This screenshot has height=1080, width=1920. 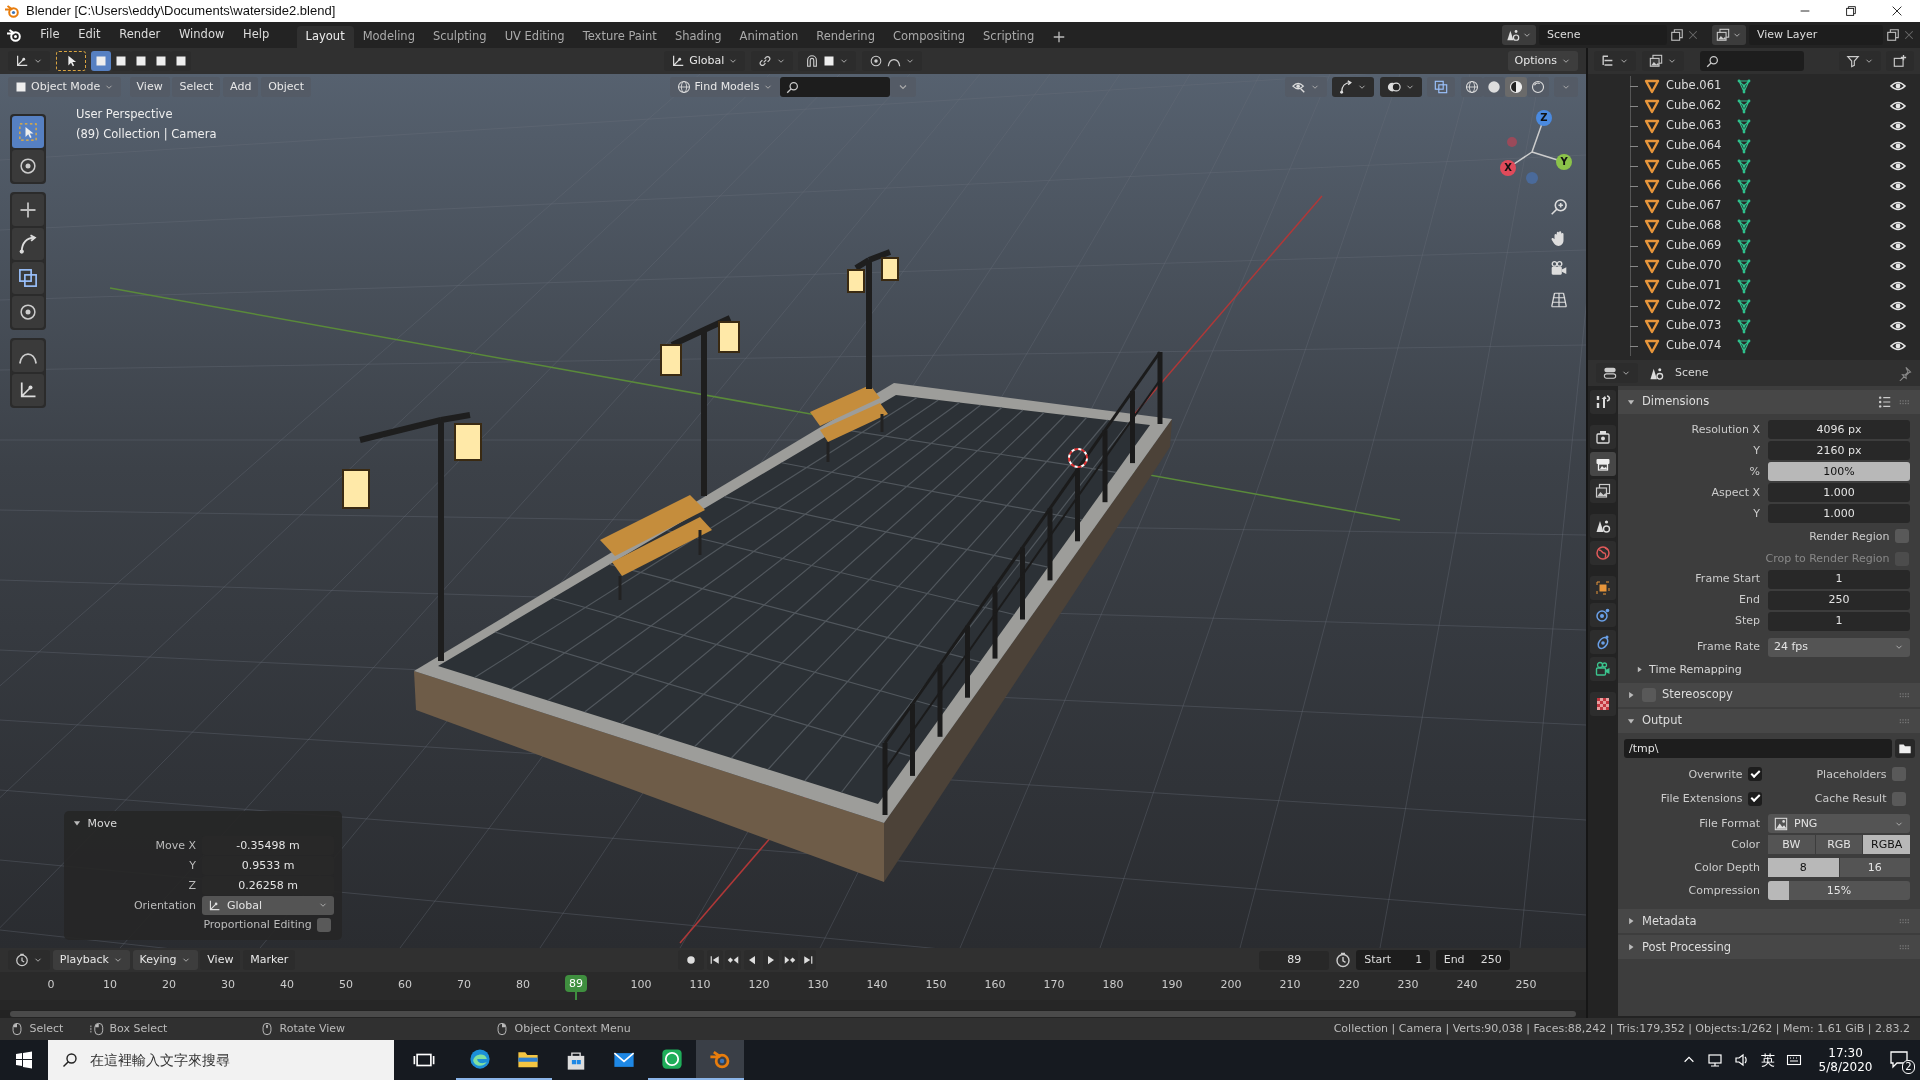 What do you see at coordinates (1564, 162) in the screenshot?
I see `axis-label: Y` at bounding box center [1564, 162].